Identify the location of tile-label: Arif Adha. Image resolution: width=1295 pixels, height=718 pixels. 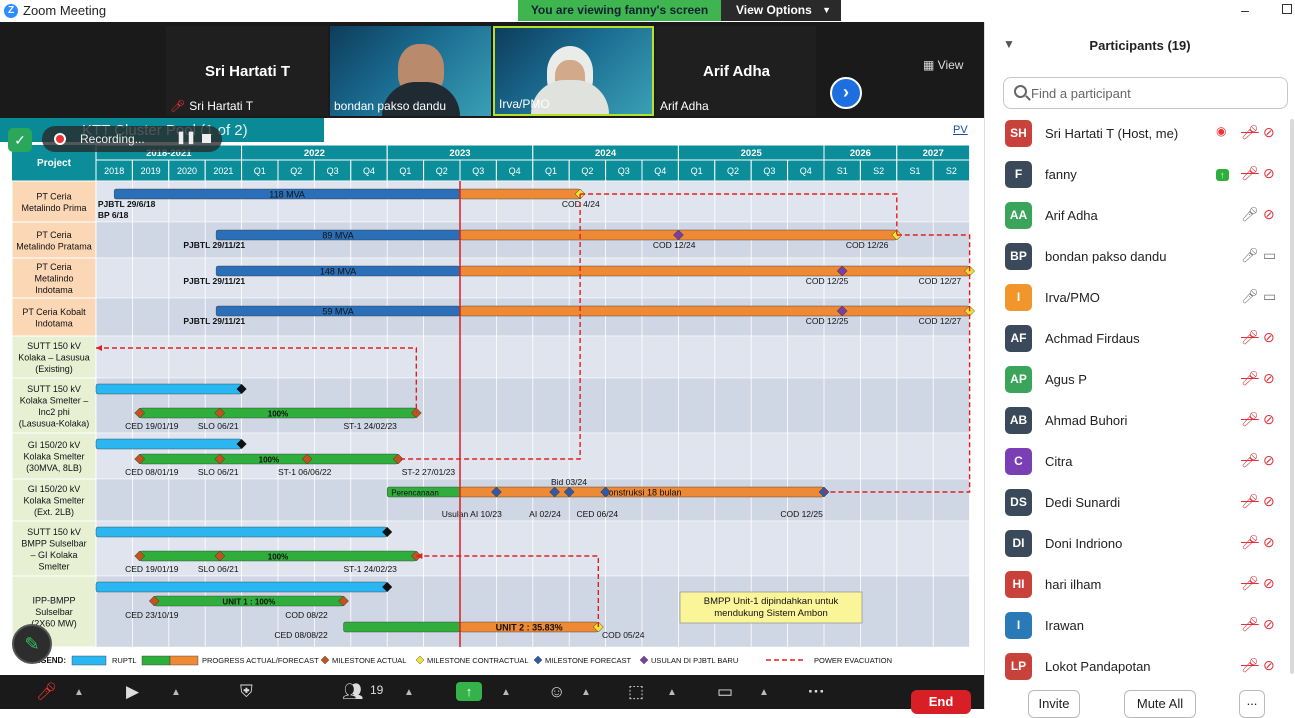
(684, 106).